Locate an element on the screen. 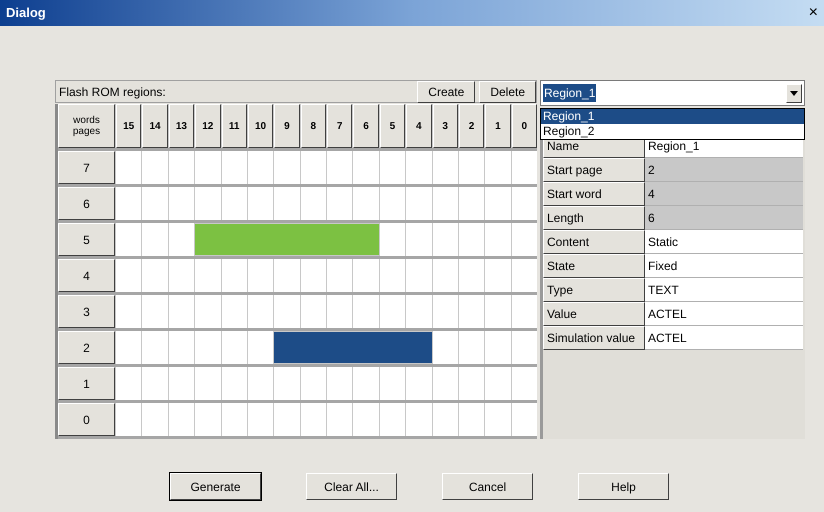  dialog-button: Generate is located at coordinates (215, 486).